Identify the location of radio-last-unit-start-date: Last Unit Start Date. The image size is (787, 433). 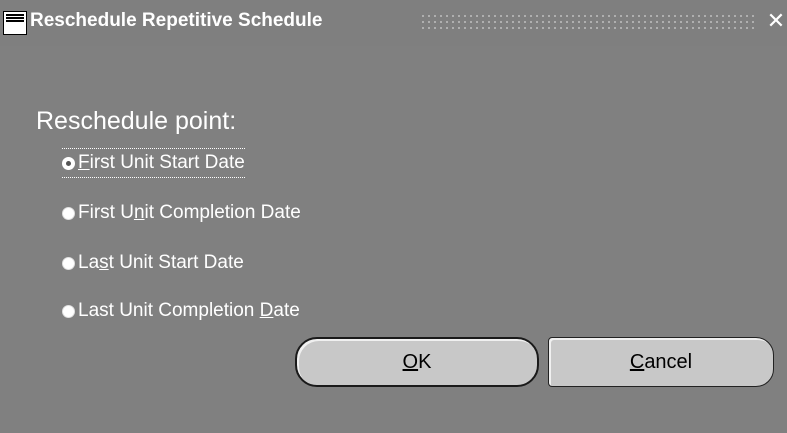
(153, 263).